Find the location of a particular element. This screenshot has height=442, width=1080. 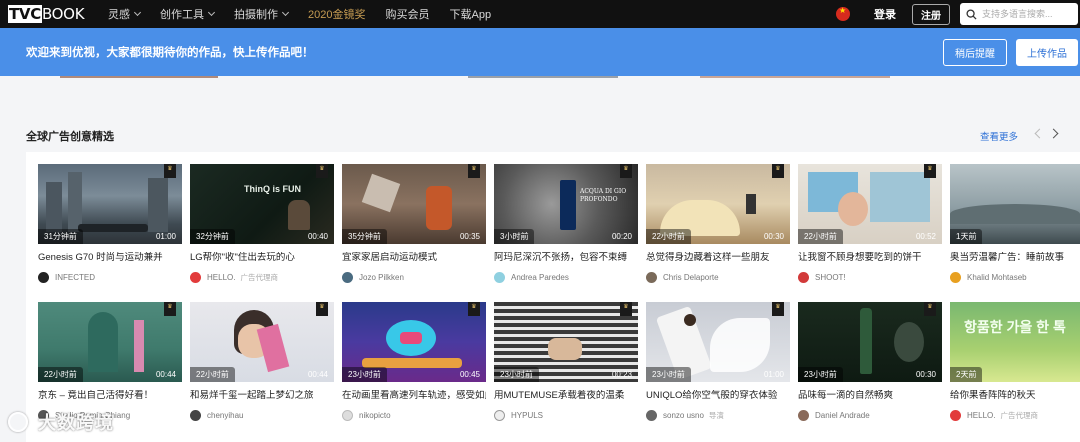

video-title: 宜家家居启动运动模式 is located at coordinates (414, 258).